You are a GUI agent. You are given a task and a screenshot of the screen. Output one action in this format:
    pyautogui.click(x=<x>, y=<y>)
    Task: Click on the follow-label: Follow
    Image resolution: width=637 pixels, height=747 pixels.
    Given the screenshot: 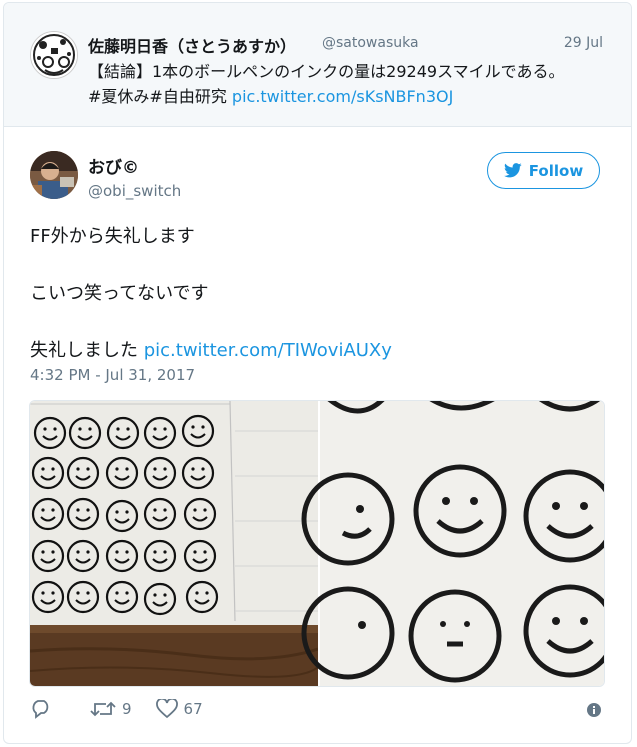 What is the action you would take?
    pyautogui.click(x=556, y=170)
    